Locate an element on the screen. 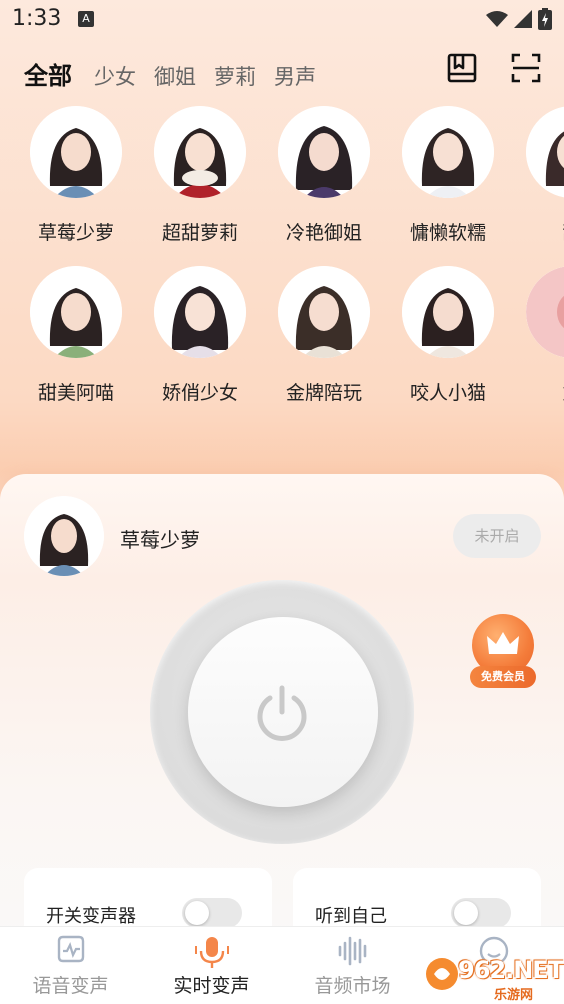 The width and height of the screenshot is (564, 1004). voice-item: 金牌陪玩 is located at coordinates (340, 346).